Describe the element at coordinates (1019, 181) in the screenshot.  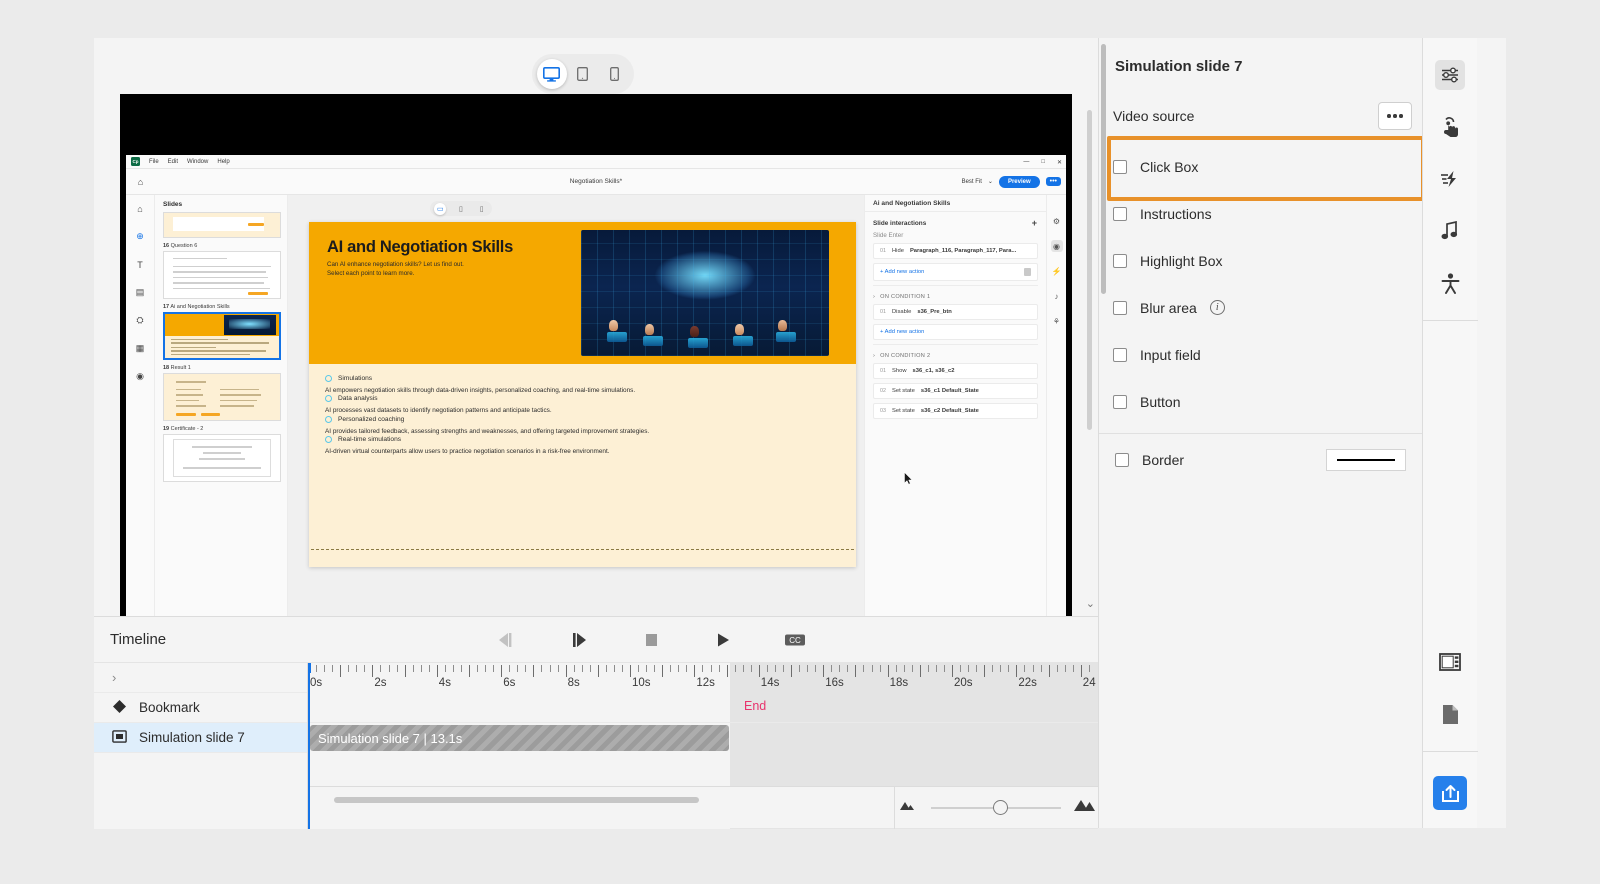
I see `preview-button: Preview` at that location.